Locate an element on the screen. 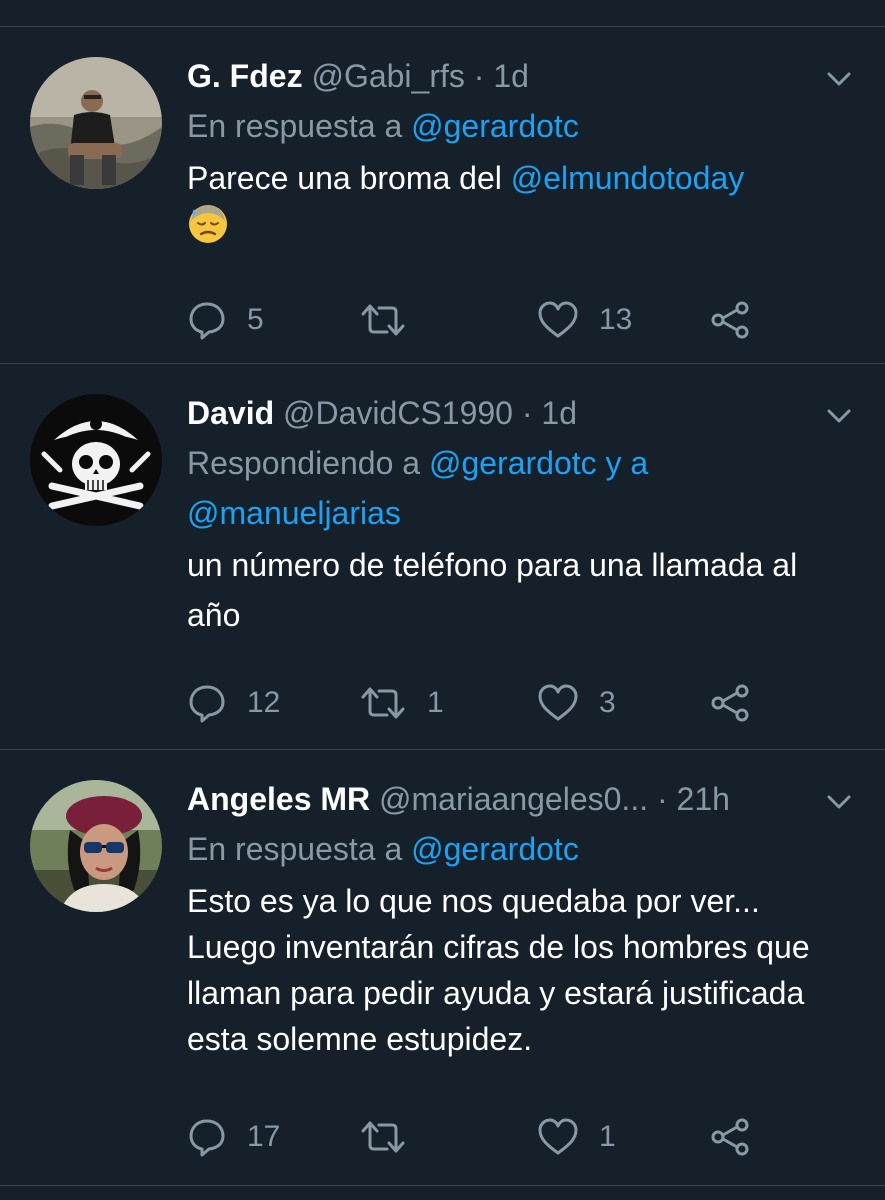 This screenshot has width=885, height=1200. like-count: 1 is located at coordinates (607, 1136).